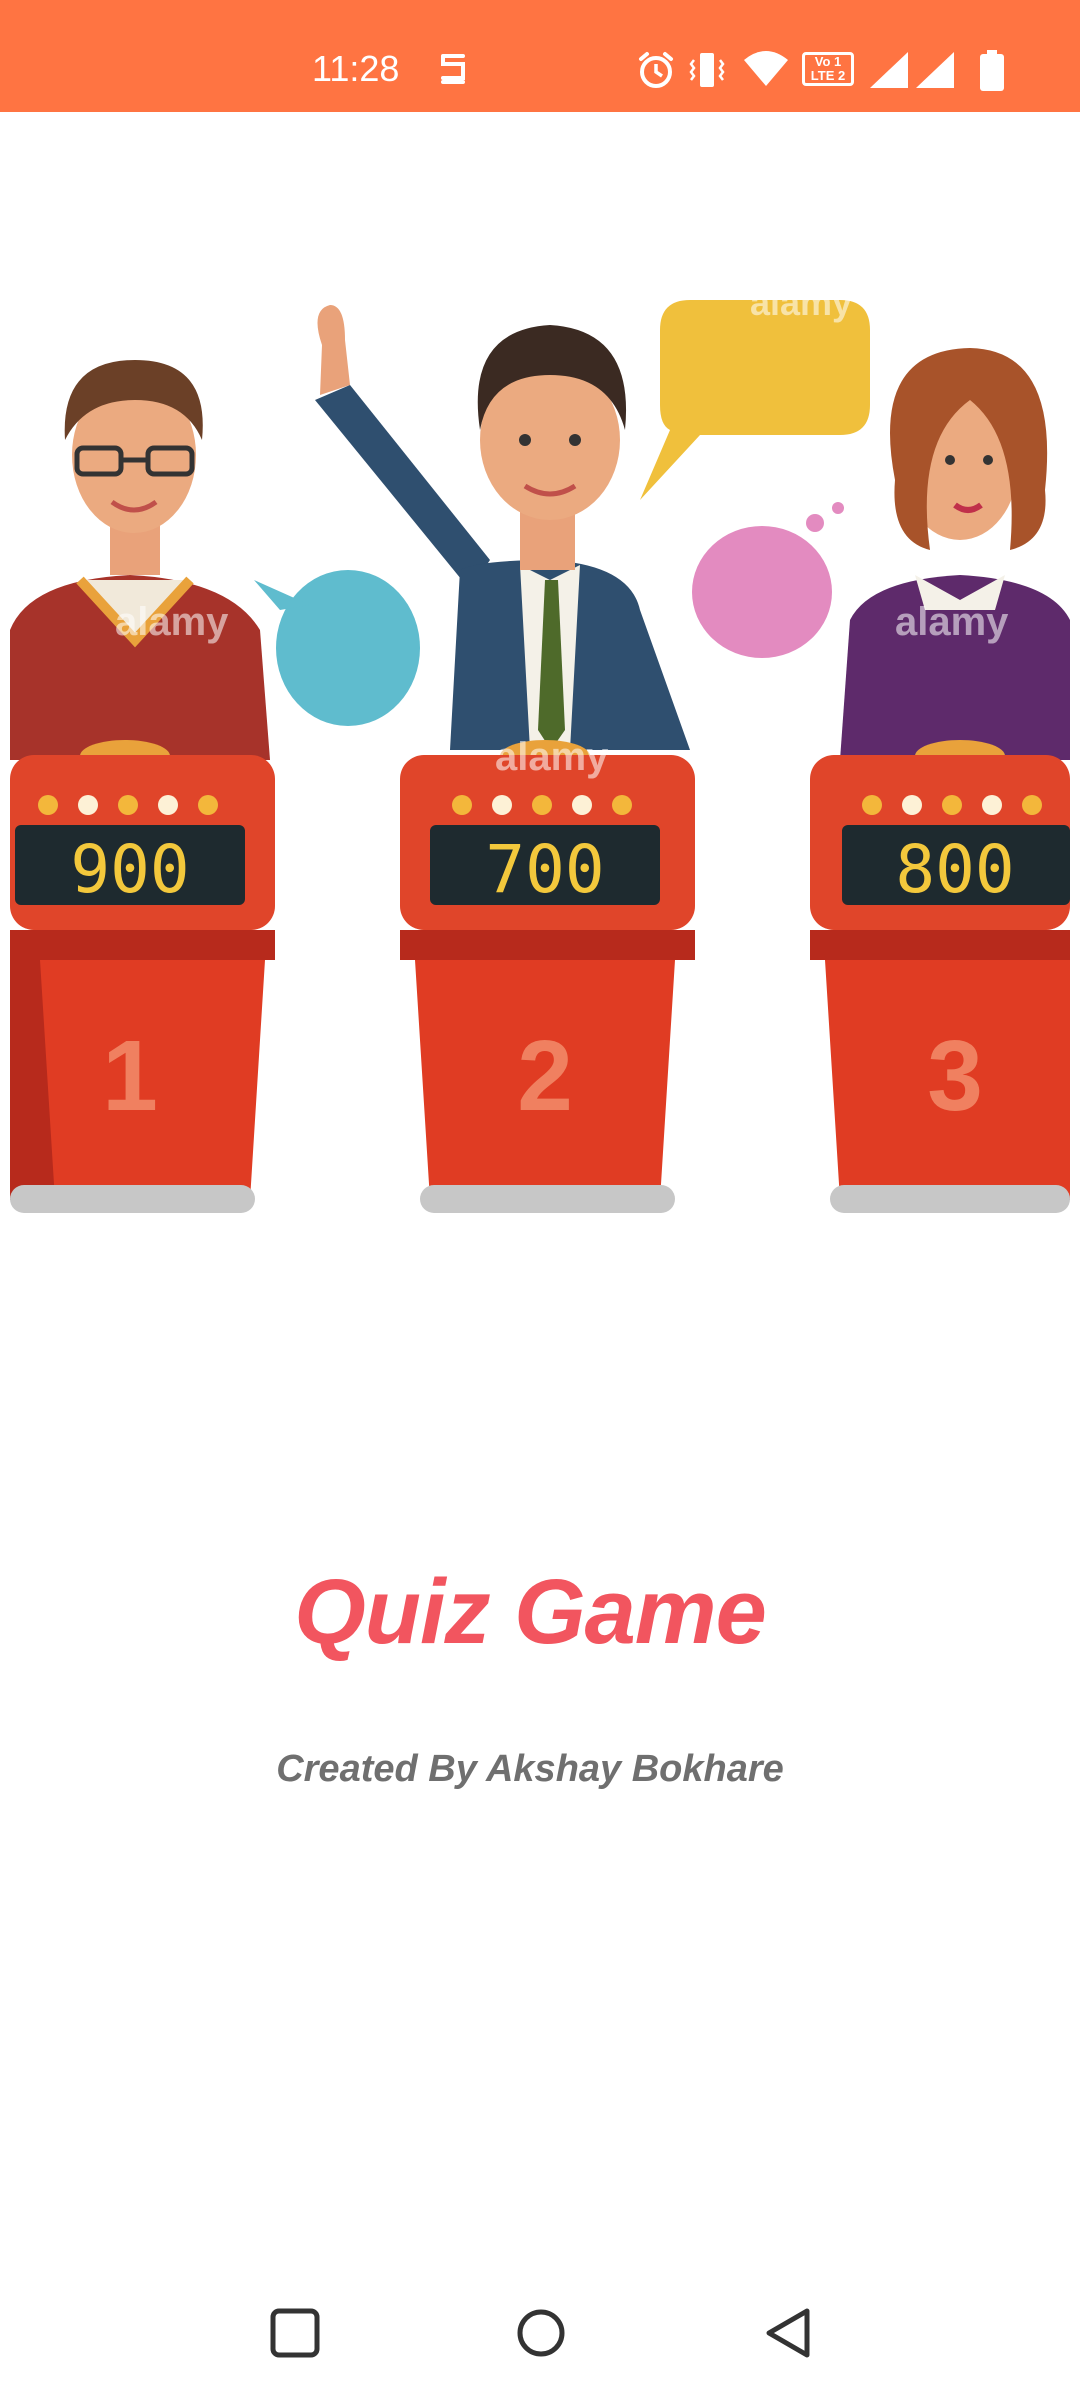 The height and width of the screenshot is (2400, 1080). What do you see at coordinates (992, 70) in the screenshot?
I see `battery-icon` at bounding box center [992, 70].